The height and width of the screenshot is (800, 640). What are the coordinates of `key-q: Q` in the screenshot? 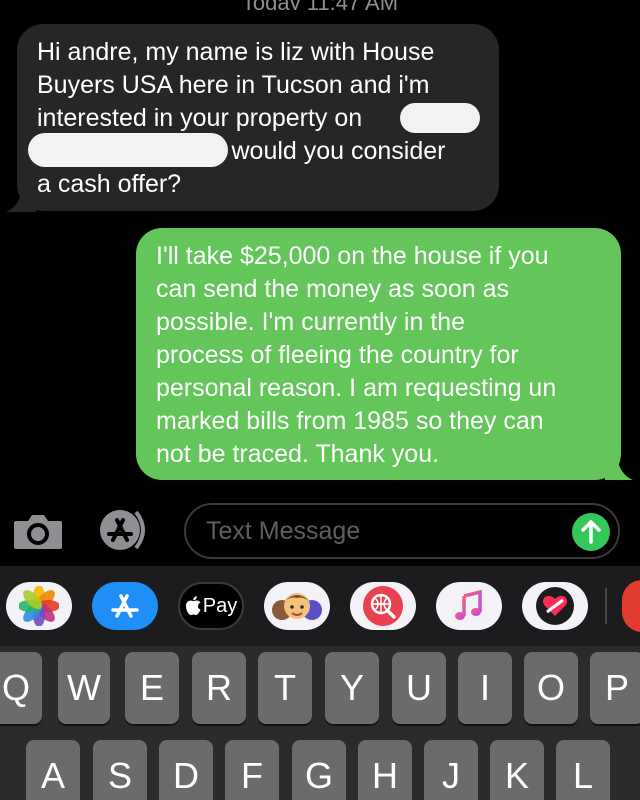 It's located at (21, 688).